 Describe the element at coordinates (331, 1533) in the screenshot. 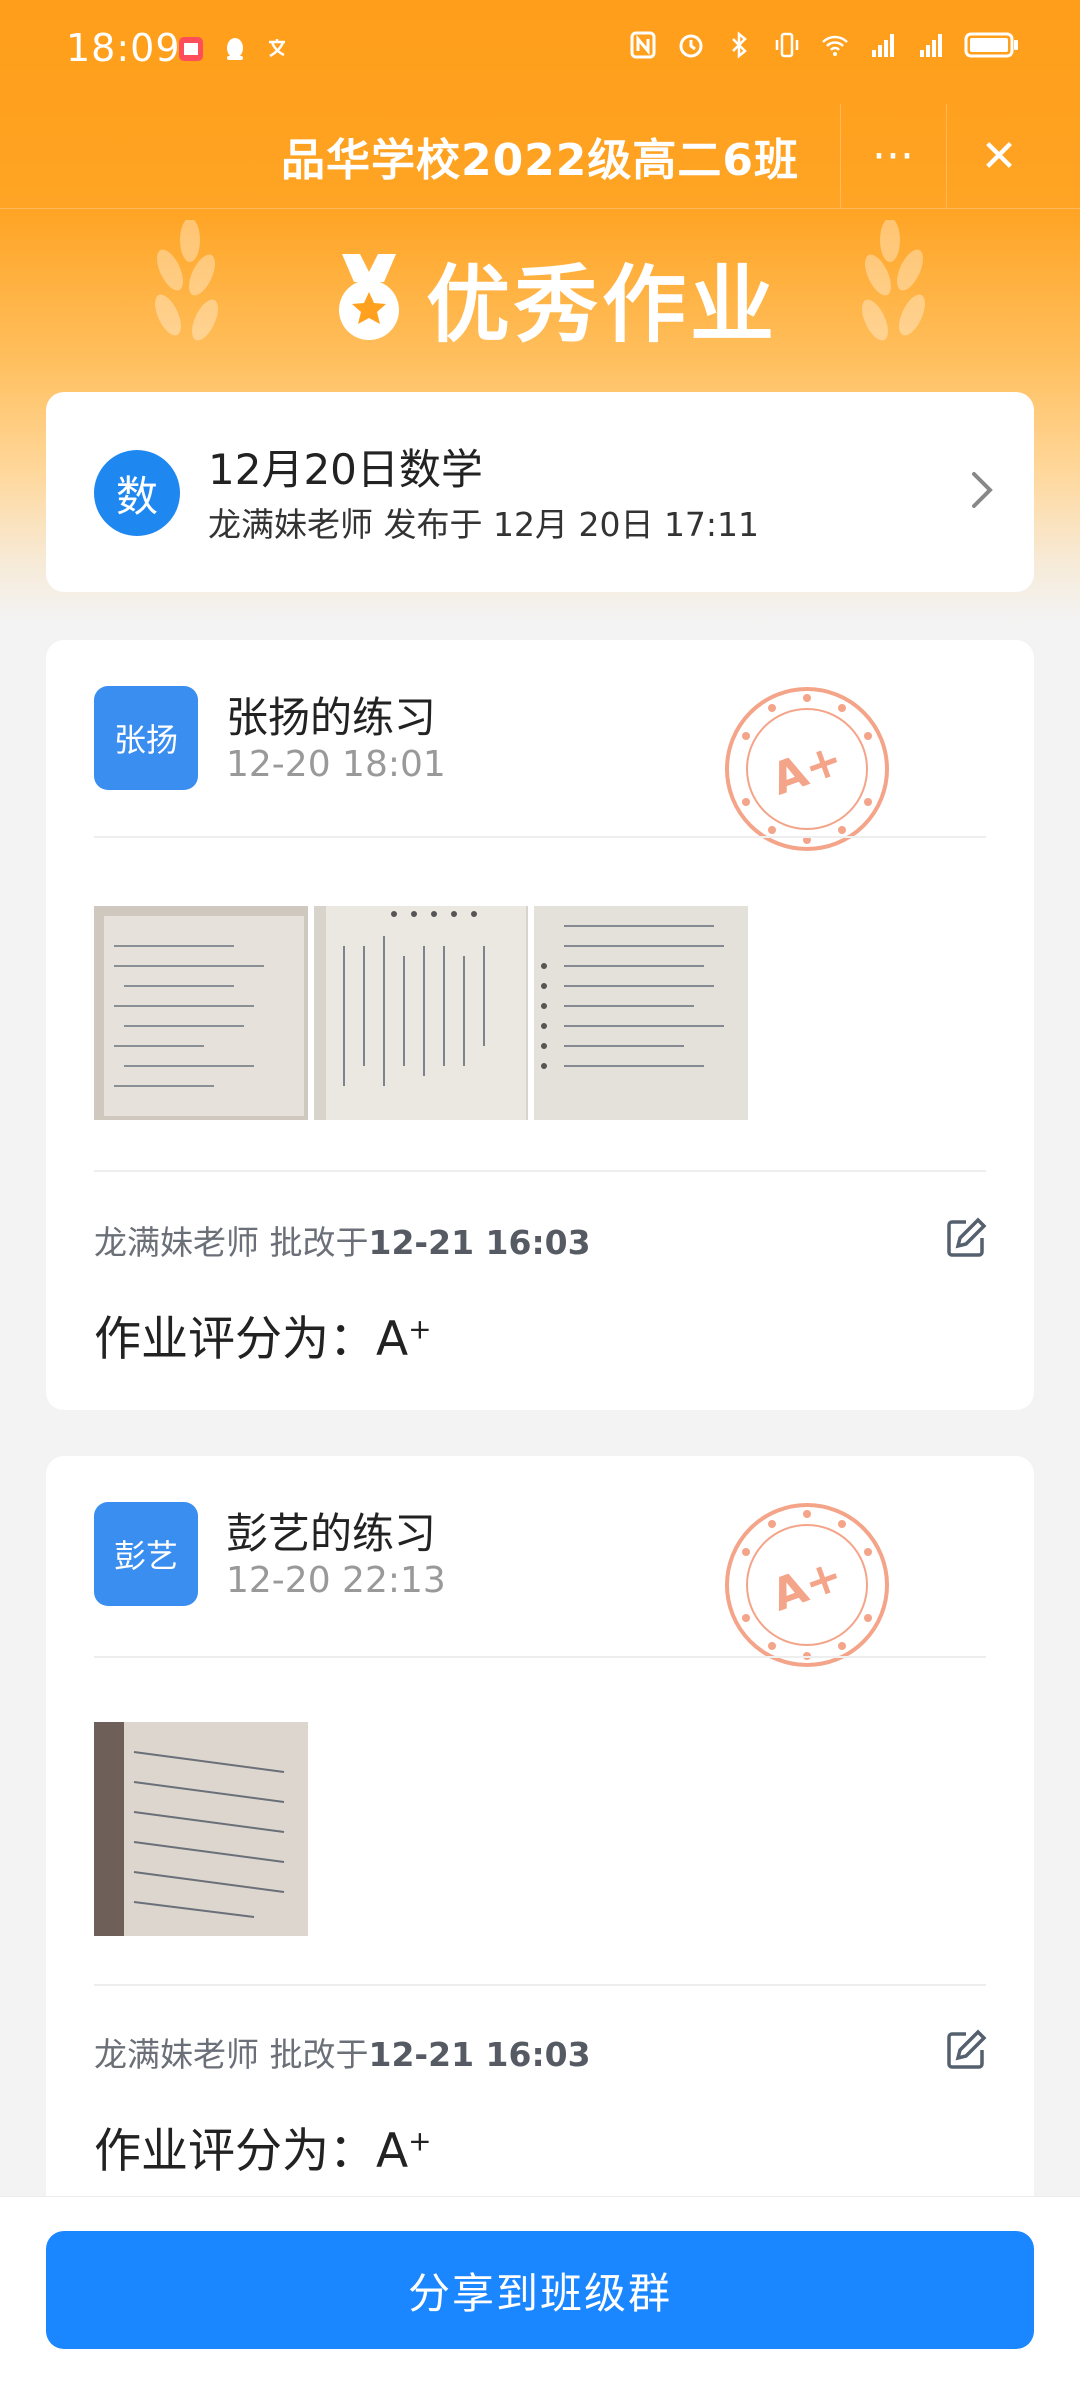

I see `submission-title: 彭艺的练习` at that location.